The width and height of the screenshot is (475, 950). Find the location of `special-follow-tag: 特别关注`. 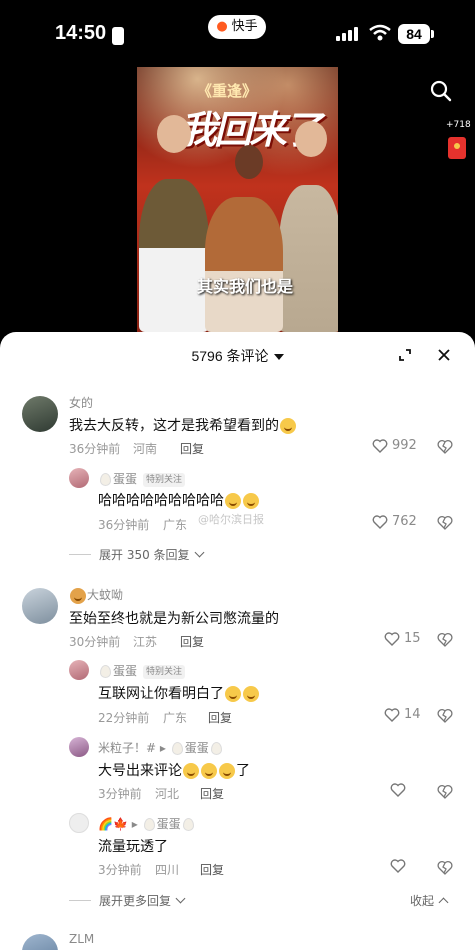

special-follow-tag: 特别关注 is located at coordinates (164, 479).